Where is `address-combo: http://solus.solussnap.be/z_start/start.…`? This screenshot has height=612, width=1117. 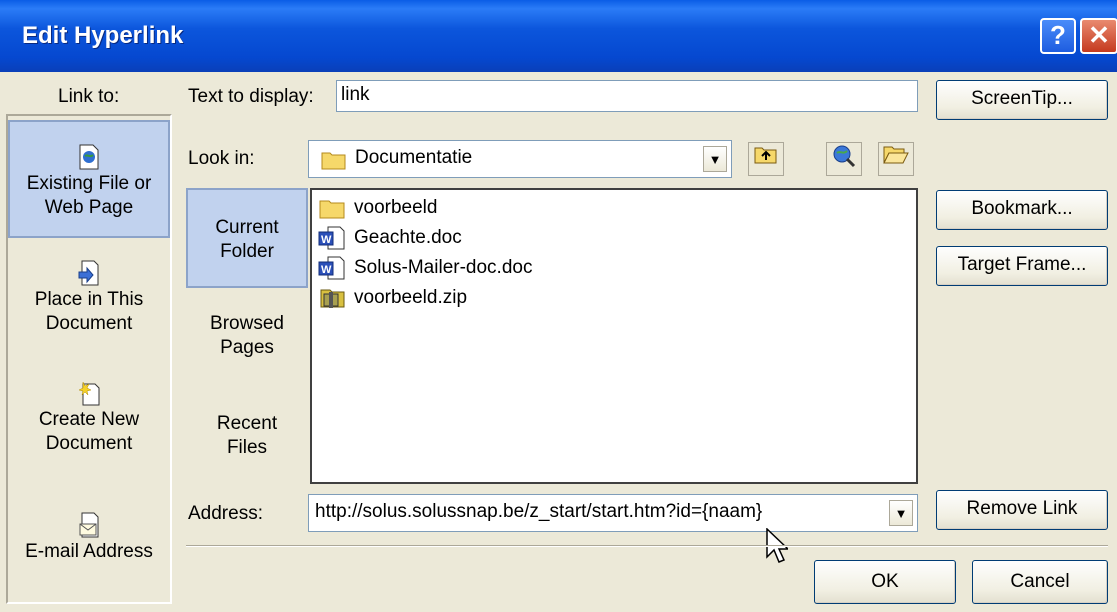 address-combo: http://solus.solussnap.be/z_start/start.… is located at coordinates (613, 513).